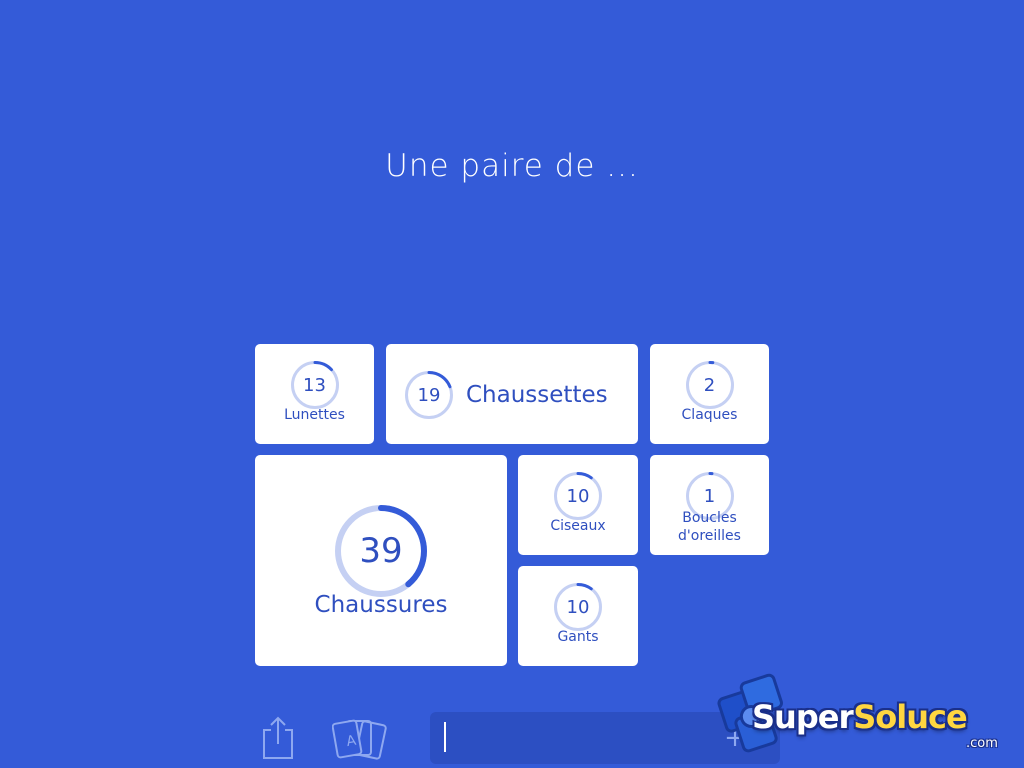 The height and width of the screenshot is (768, 1024). I want to click on logo-super: Super, so click(803, 717).